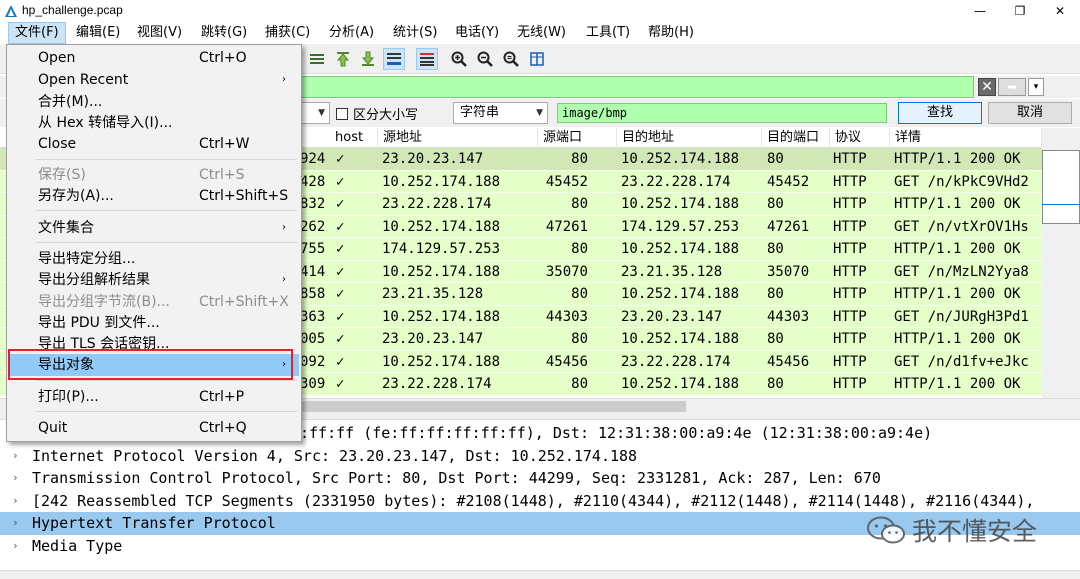 The width and height of the screenshot is (1080, 579). I want to click on zoom-out-icon, so click(485, 59).